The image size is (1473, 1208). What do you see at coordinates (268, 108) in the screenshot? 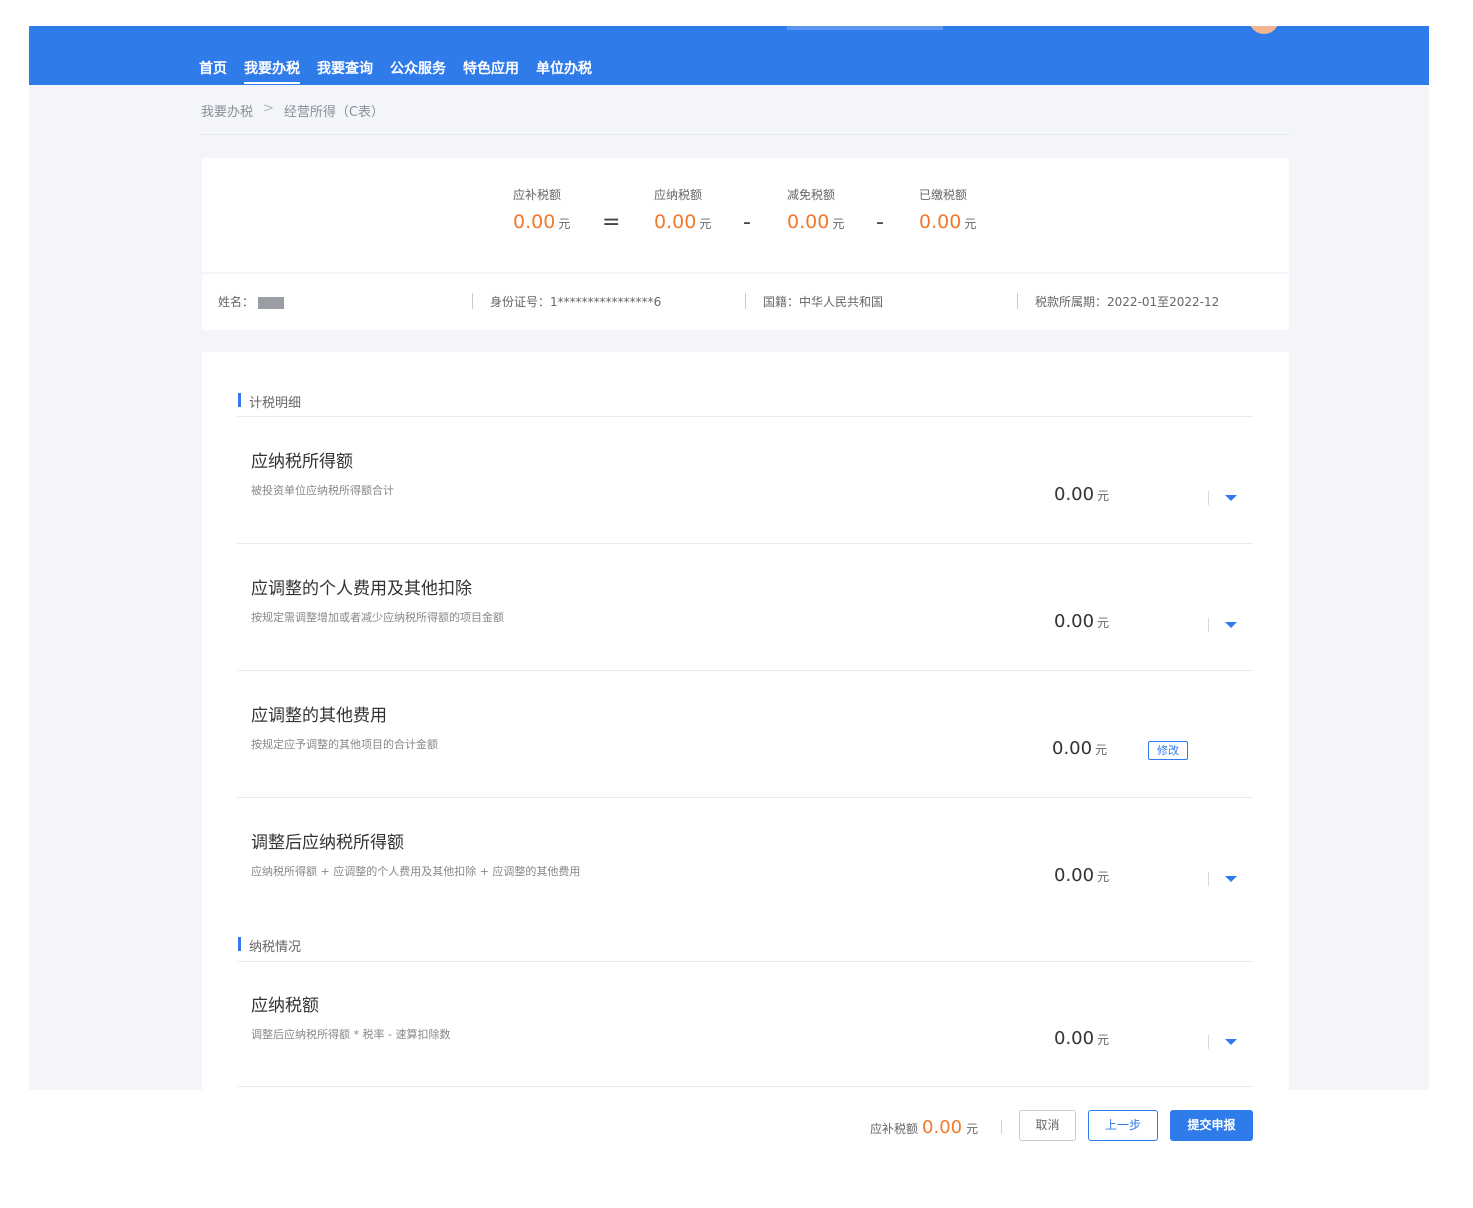
I see `chevron-right-icon: >` at bounding box center [268, 108].